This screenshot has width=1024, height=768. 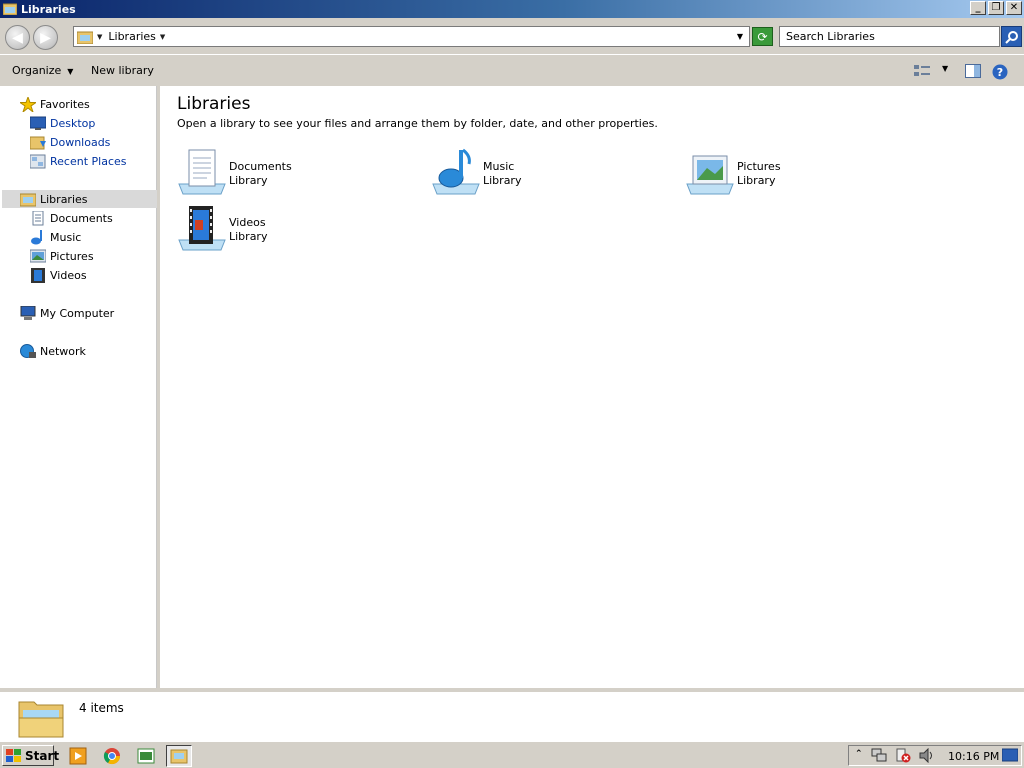 What do you see at coordinates (499, 166) in the screenshot?
I see `library-name: Music` at bounding box center [499, 166].